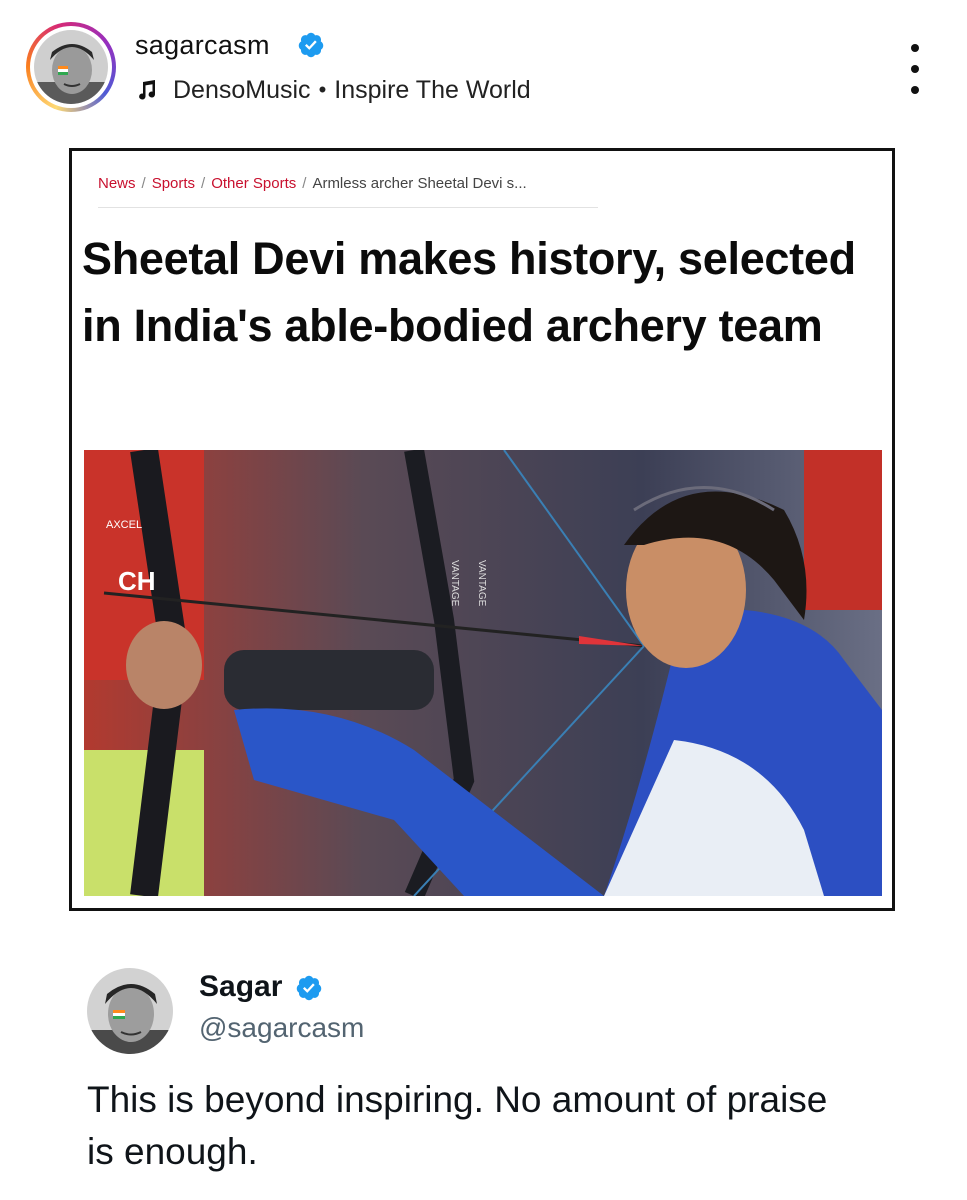 The width and height of the screenshot is (967, 1200). I want to click on post-header: sagarcasm DensoMusic • Inspire The World, so click(483, 70).